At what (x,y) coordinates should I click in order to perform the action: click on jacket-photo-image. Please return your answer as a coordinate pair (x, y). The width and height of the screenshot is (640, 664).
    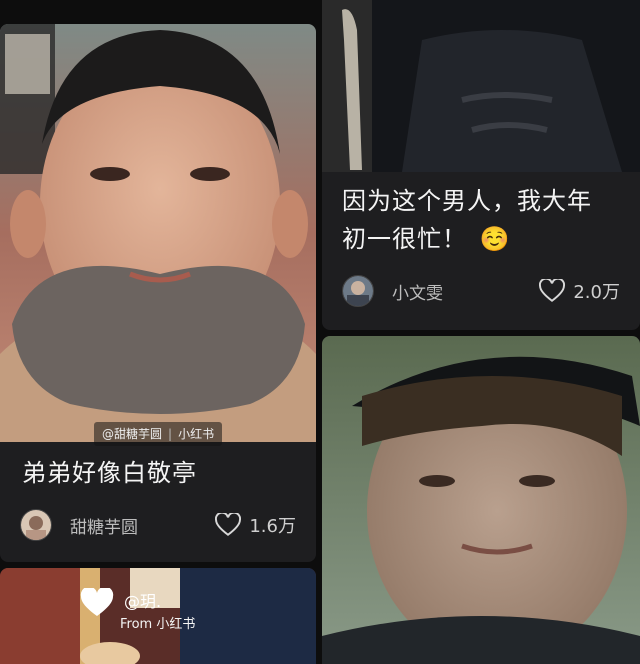
    Looking at the image, I should click on (481, 86).